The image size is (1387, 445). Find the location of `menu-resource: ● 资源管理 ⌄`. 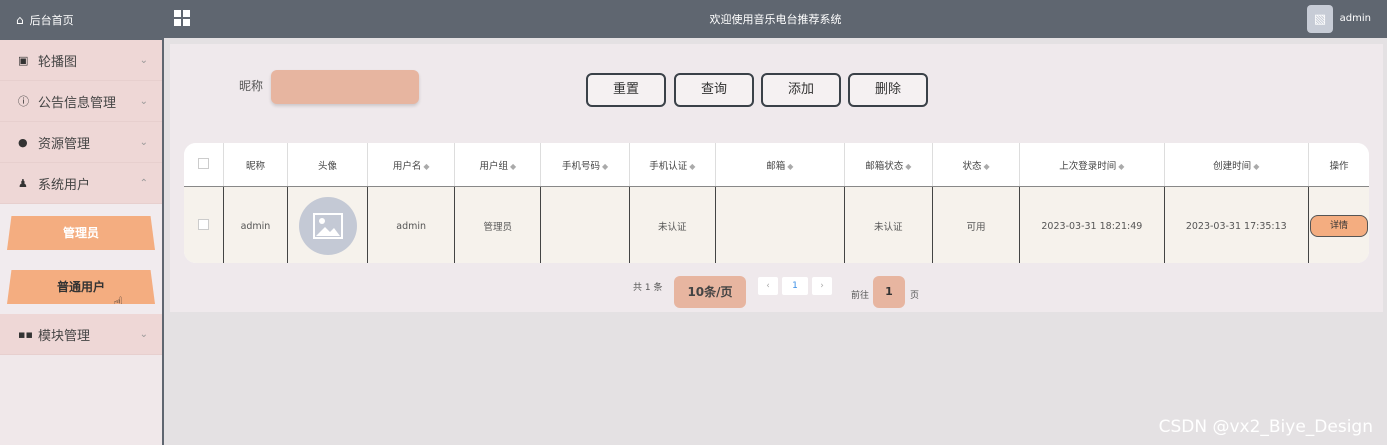

menu-resource: ● 资源管理 ⌄ is located at coordinates (81, 142).